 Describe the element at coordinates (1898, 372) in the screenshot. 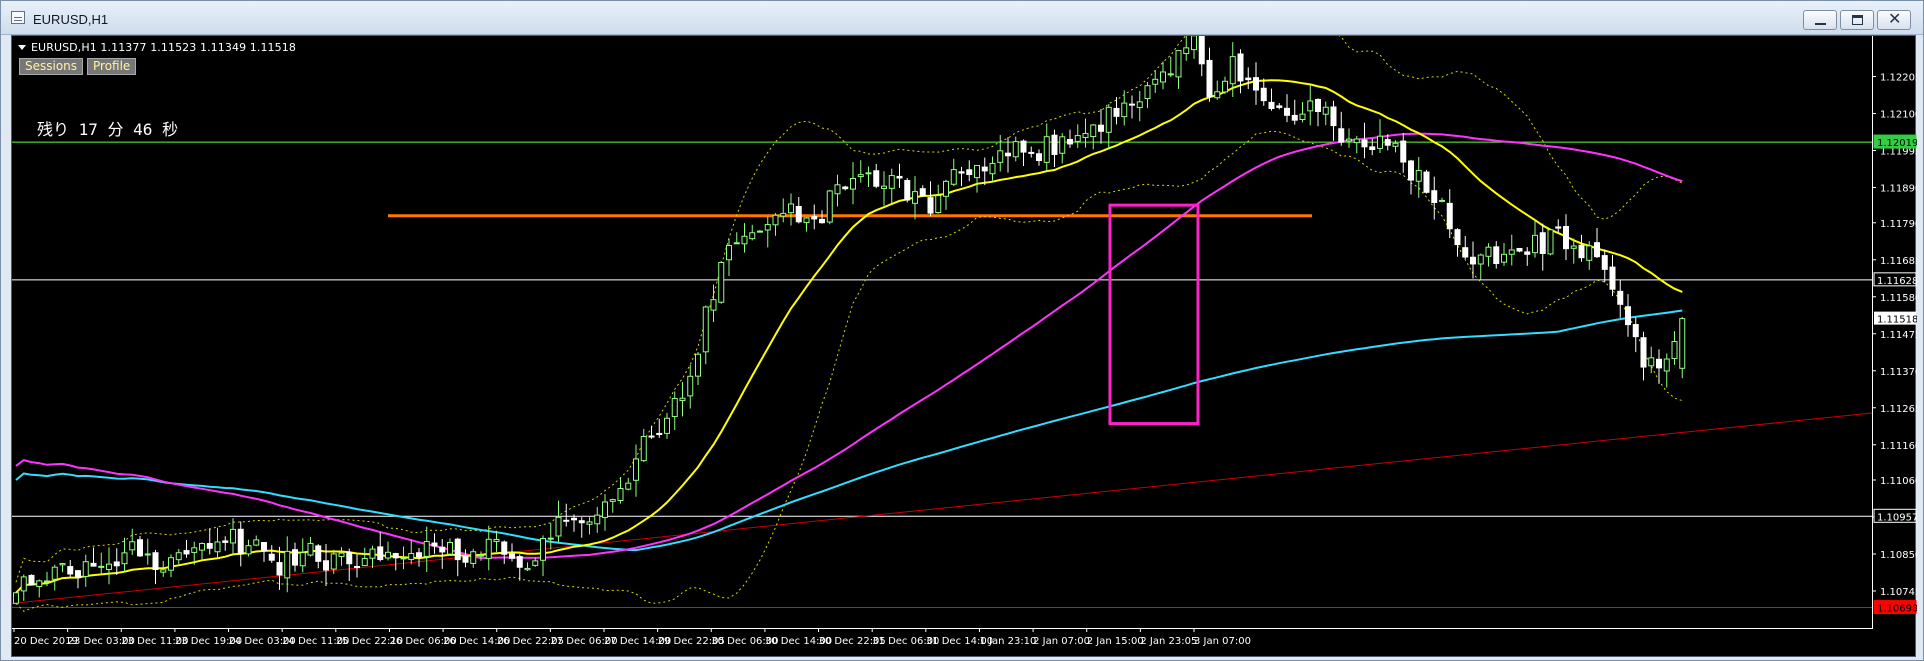

I see `price-tick-label: 1.11370` at that location.